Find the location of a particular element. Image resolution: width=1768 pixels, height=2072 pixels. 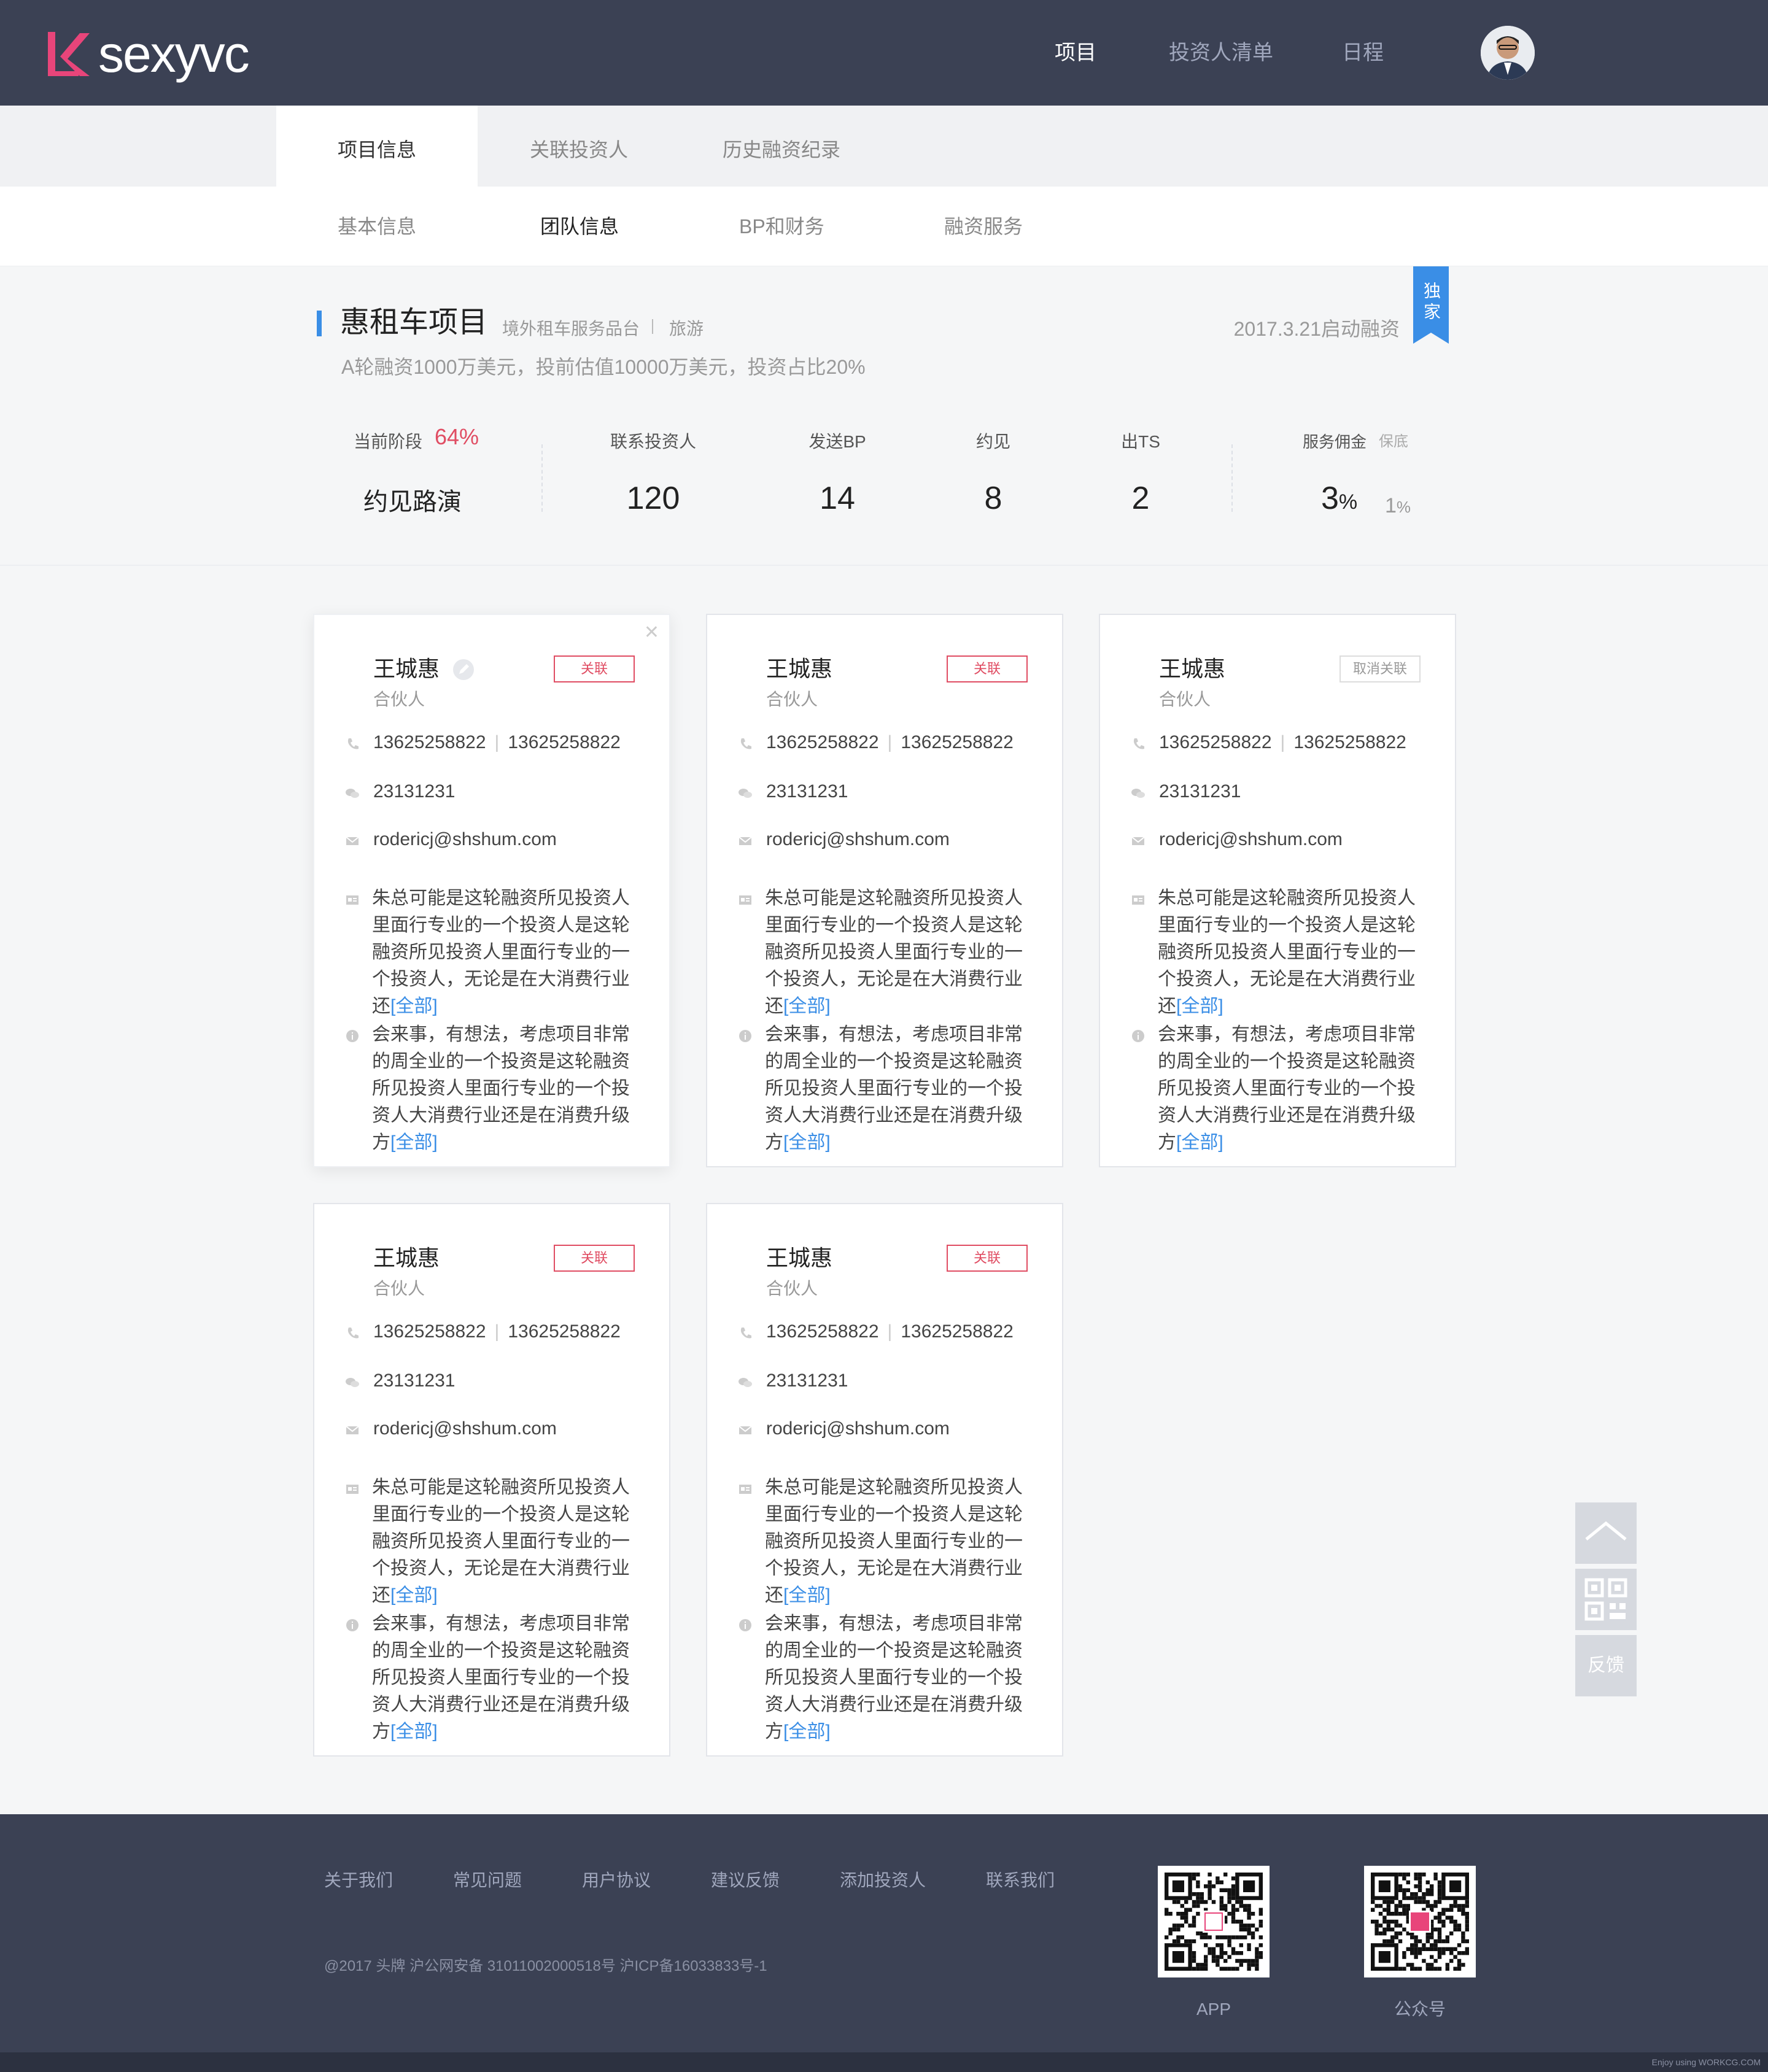

title-accent-bar is located at coordinates (319, 323).